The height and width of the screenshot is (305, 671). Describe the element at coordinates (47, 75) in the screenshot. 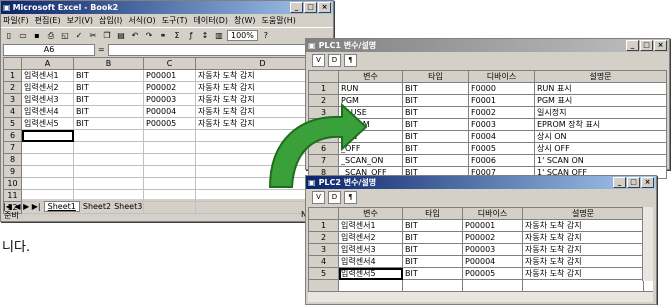

I see `cell-a: 입력센서1` at that location.